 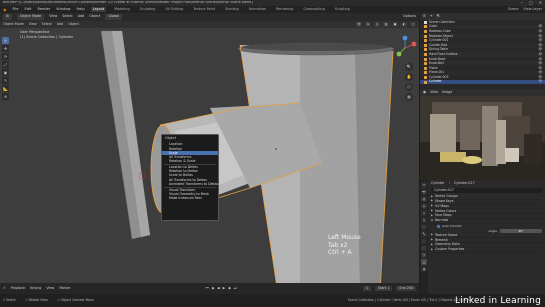 I want to click on particles-tab-icon: ∴, so click(x=424, y=241).